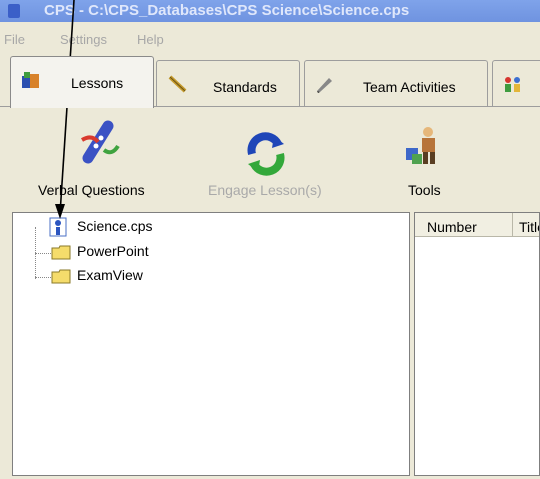  Describe the element at coordinates (91, 190) in the screenshot. I see `verbal-questions-label: Verbal Questions` at that location.